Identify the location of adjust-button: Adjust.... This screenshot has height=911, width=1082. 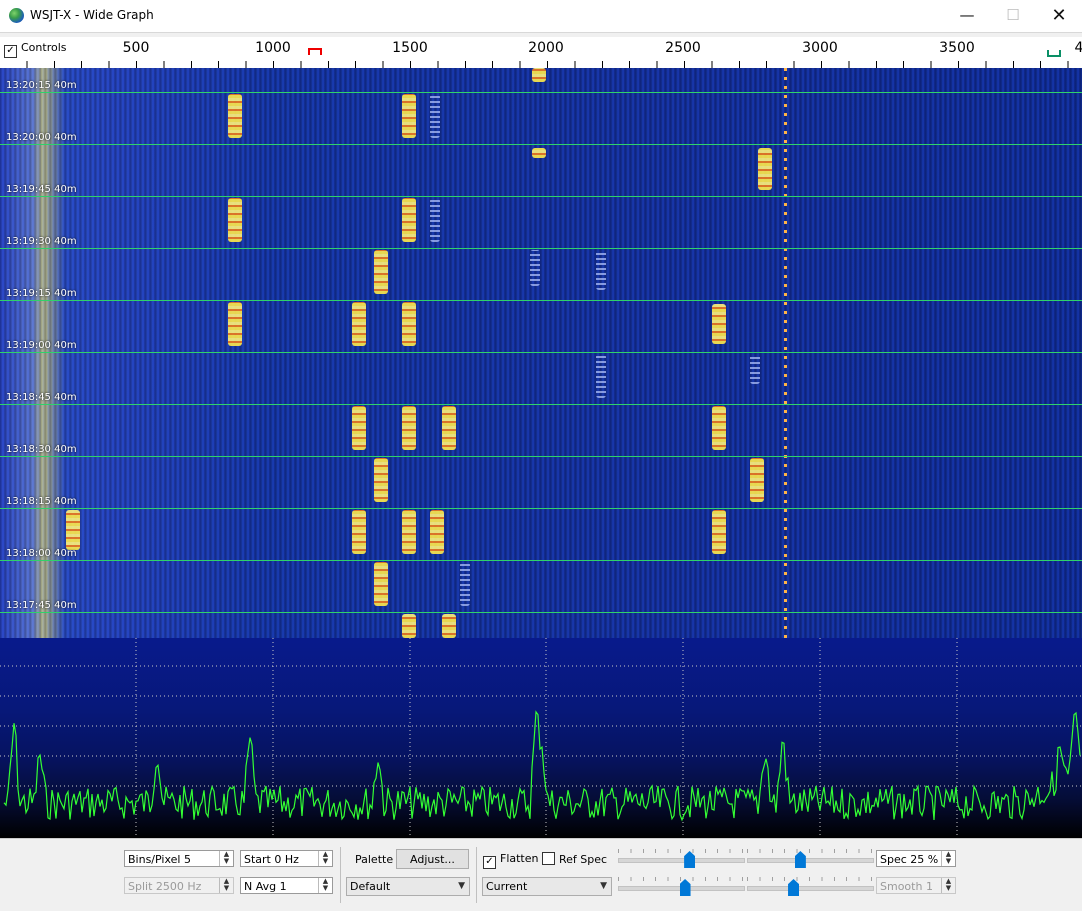
(432, 859).